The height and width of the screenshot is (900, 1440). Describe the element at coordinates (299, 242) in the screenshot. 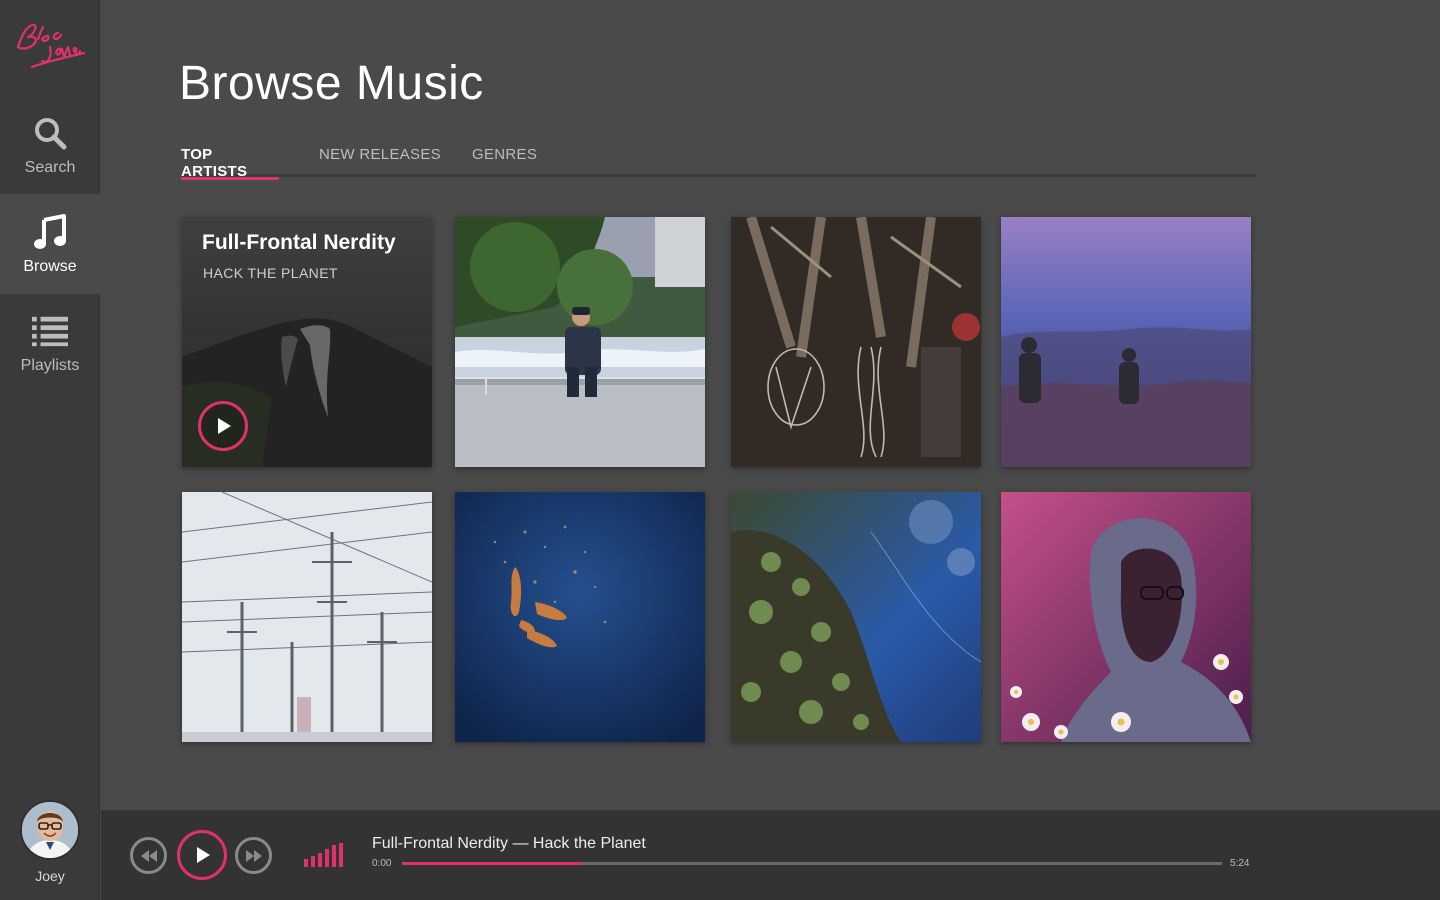

I see `artist-name: Full-Frontal Nerdity` at that location.